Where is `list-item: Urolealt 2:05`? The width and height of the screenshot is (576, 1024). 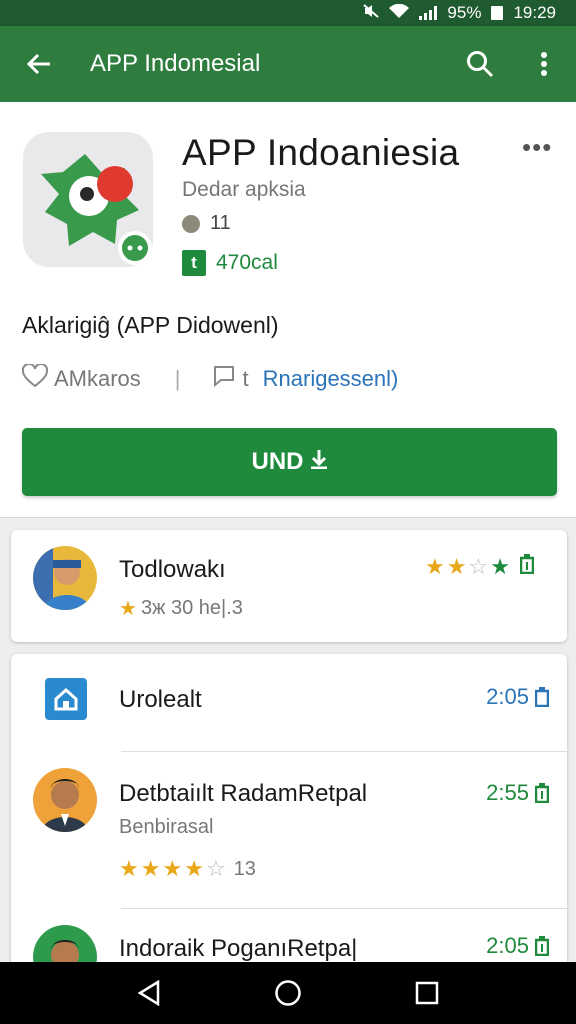 list-item: Urolealt 2:05 is located at coordinates (289, 703).